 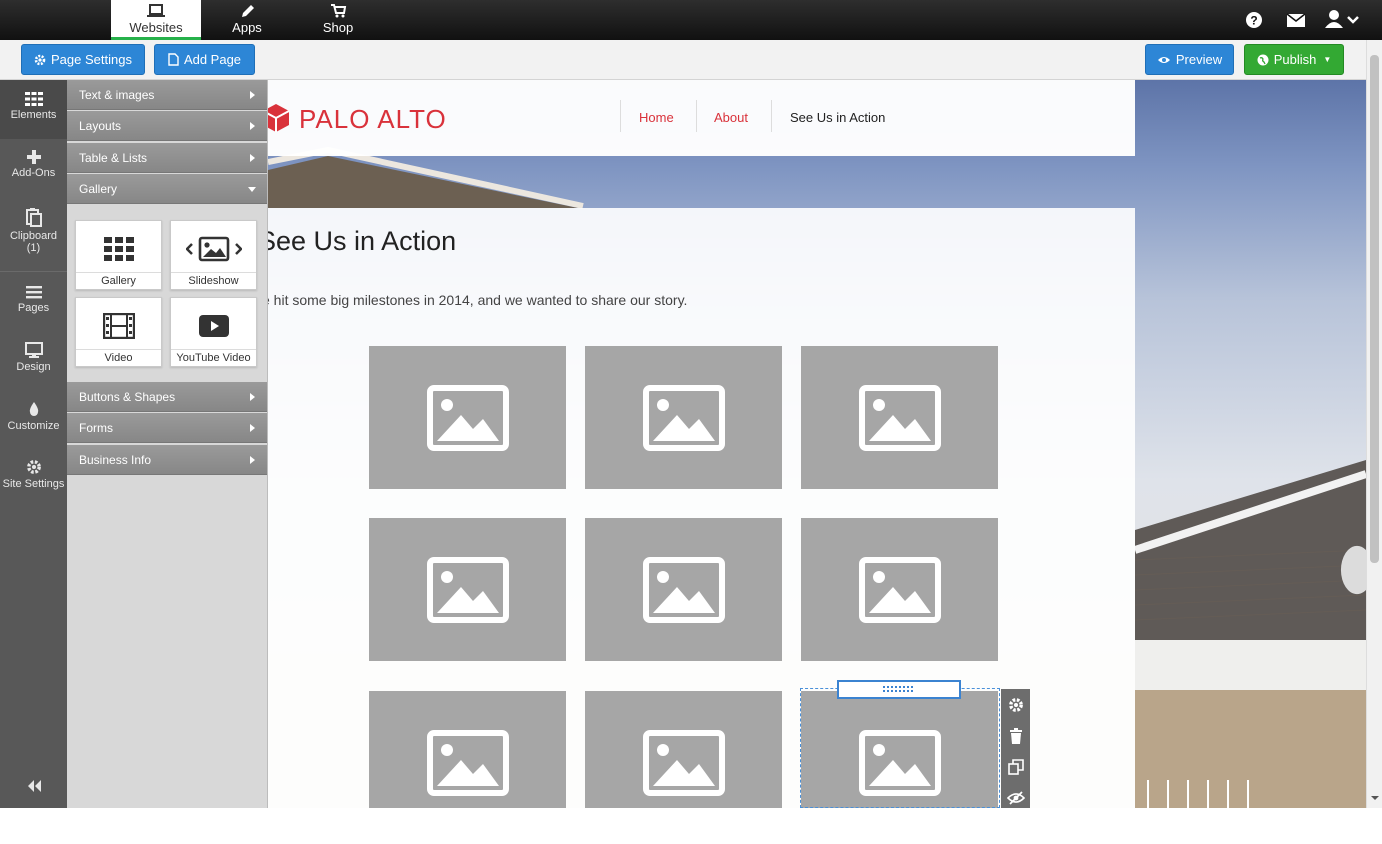 I want to click on user-menu-button, so click(x=1341, y=20).